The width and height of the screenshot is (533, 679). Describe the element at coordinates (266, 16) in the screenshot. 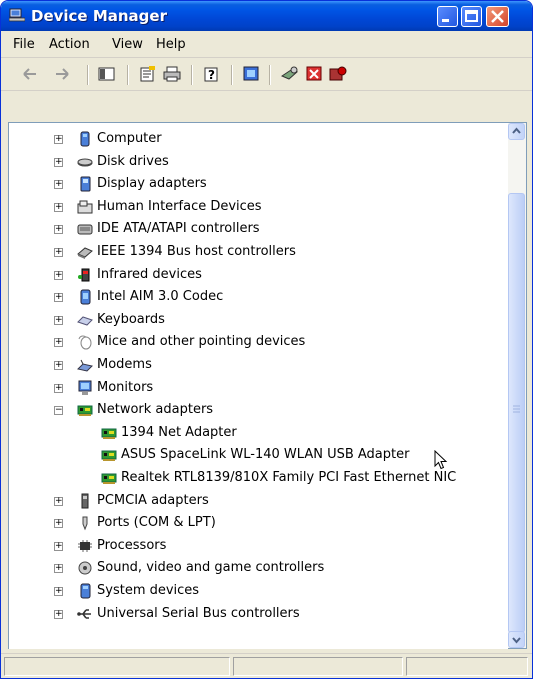

I see `title-bar: Device Manager` at that location.